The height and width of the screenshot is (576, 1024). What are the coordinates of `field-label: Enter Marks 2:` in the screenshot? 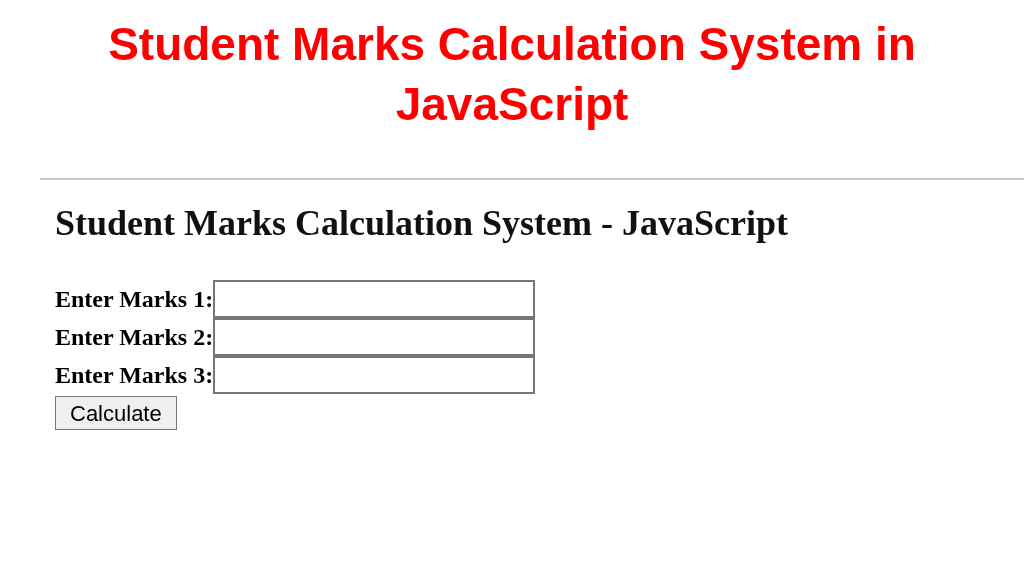 It's located at (134, 337).